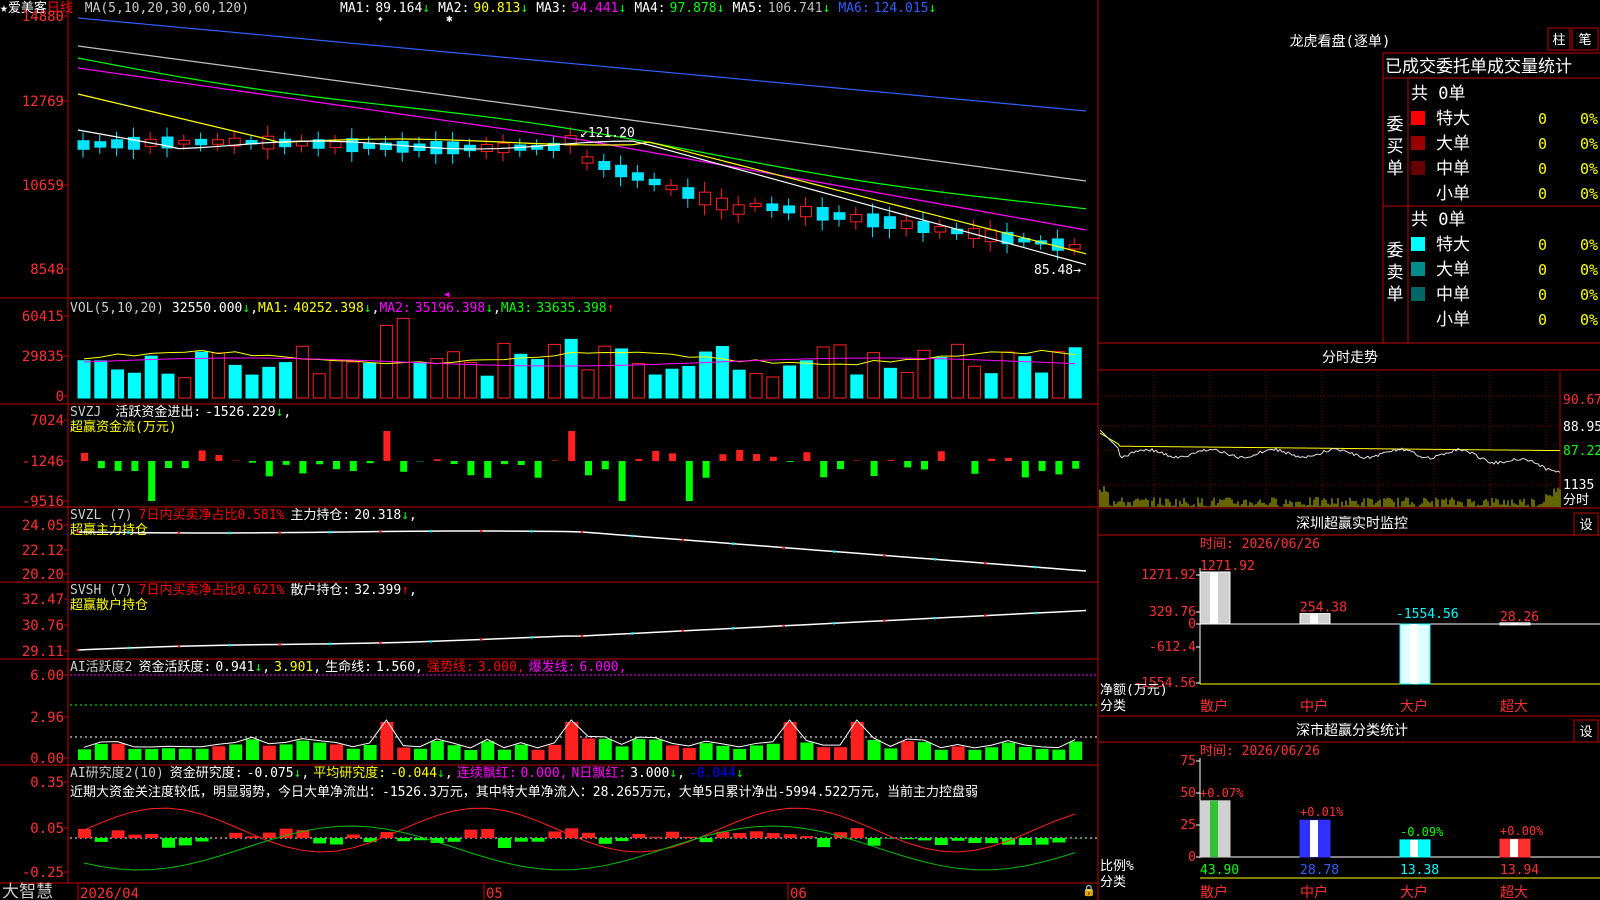 This screenshot has width=1600, height=900. What do you see at coordinates (581, 630) in the screenshot?
I see `svsh-chart` at bounding box center [581, 630].